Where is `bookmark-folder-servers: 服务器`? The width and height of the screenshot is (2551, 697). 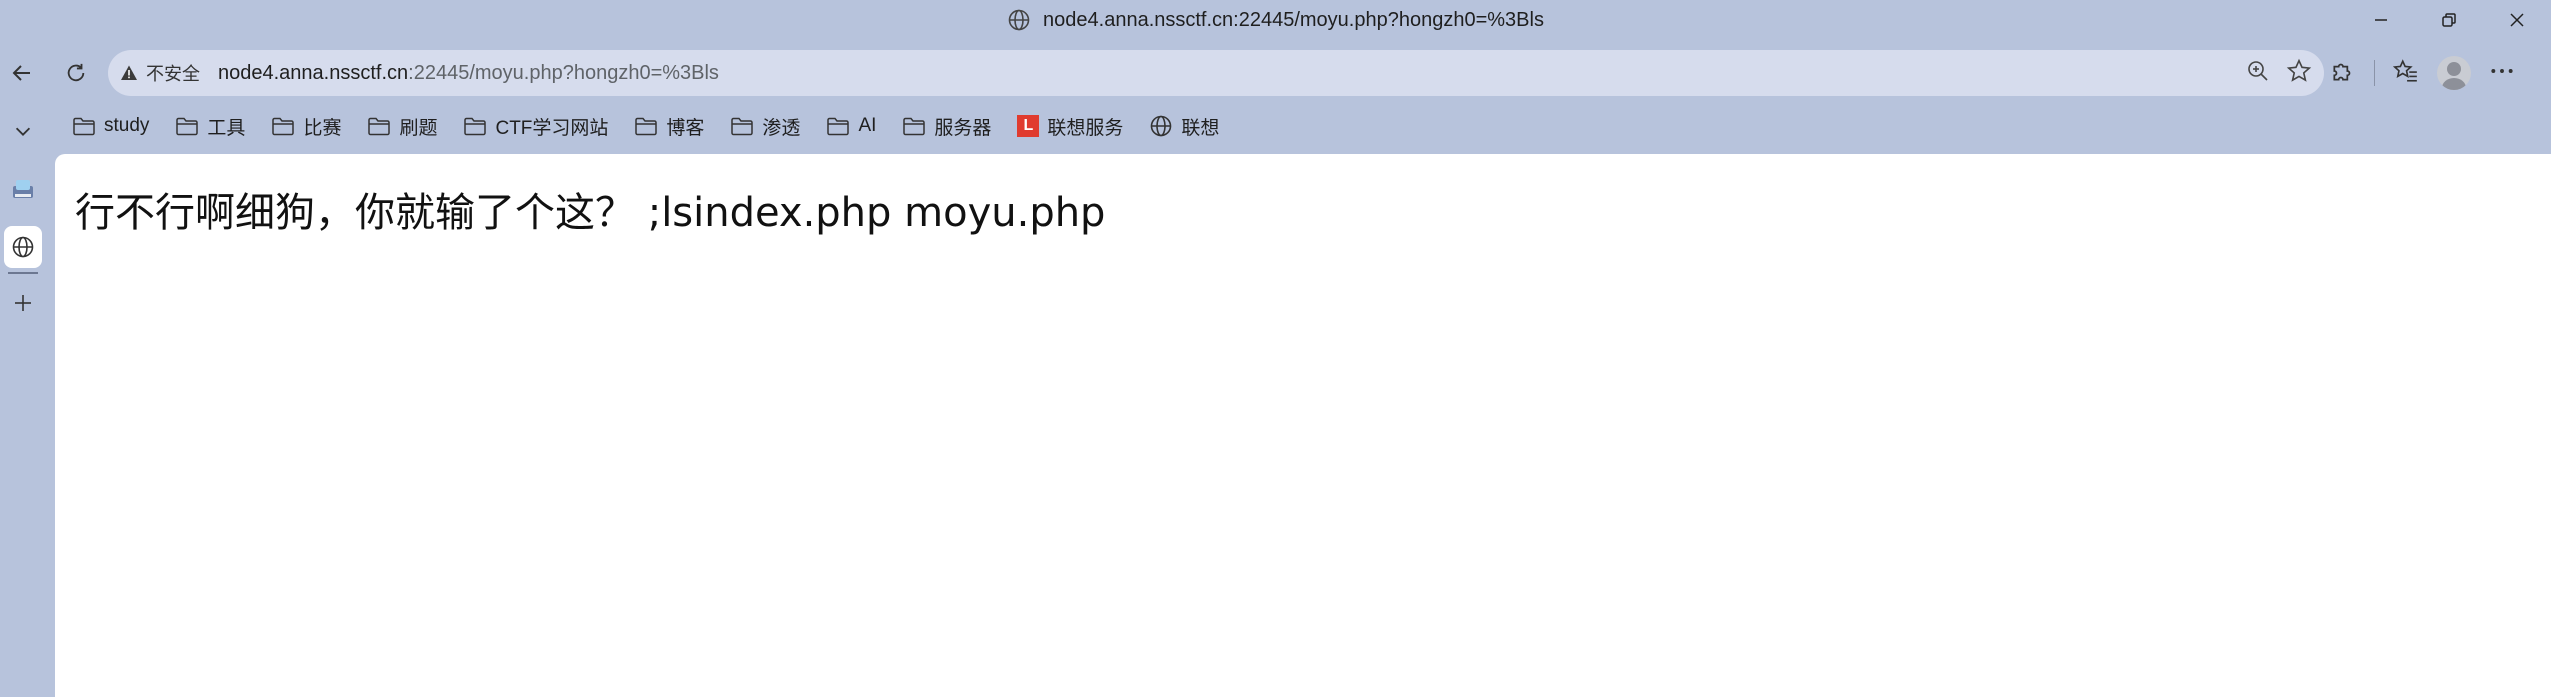
bookmark-folder-servers: 服务器 is located at coordinates (946, 126).